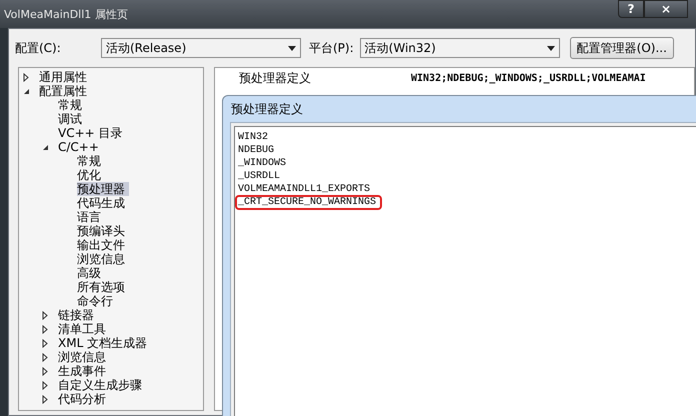  What do you see at coordinates (84, 399) in the screenshot?
I see `tree-item: 代码分析` at bounding box center [84, 399].